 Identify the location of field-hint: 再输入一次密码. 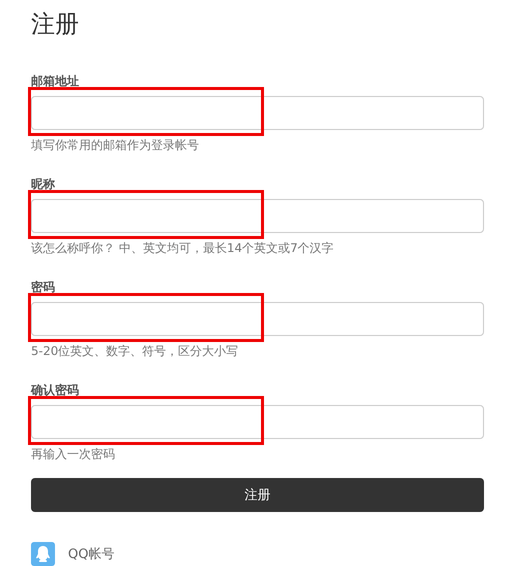
(73, 454).